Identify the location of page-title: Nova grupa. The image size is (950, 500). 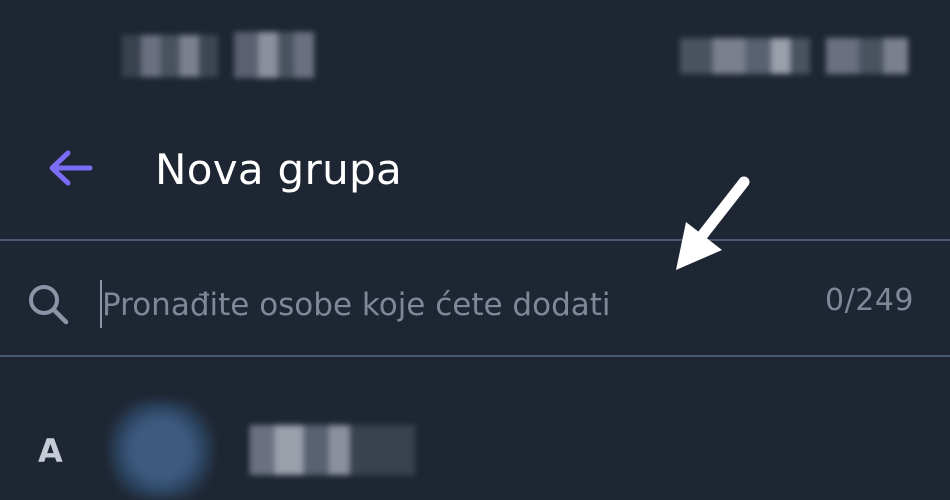
(279, 169).